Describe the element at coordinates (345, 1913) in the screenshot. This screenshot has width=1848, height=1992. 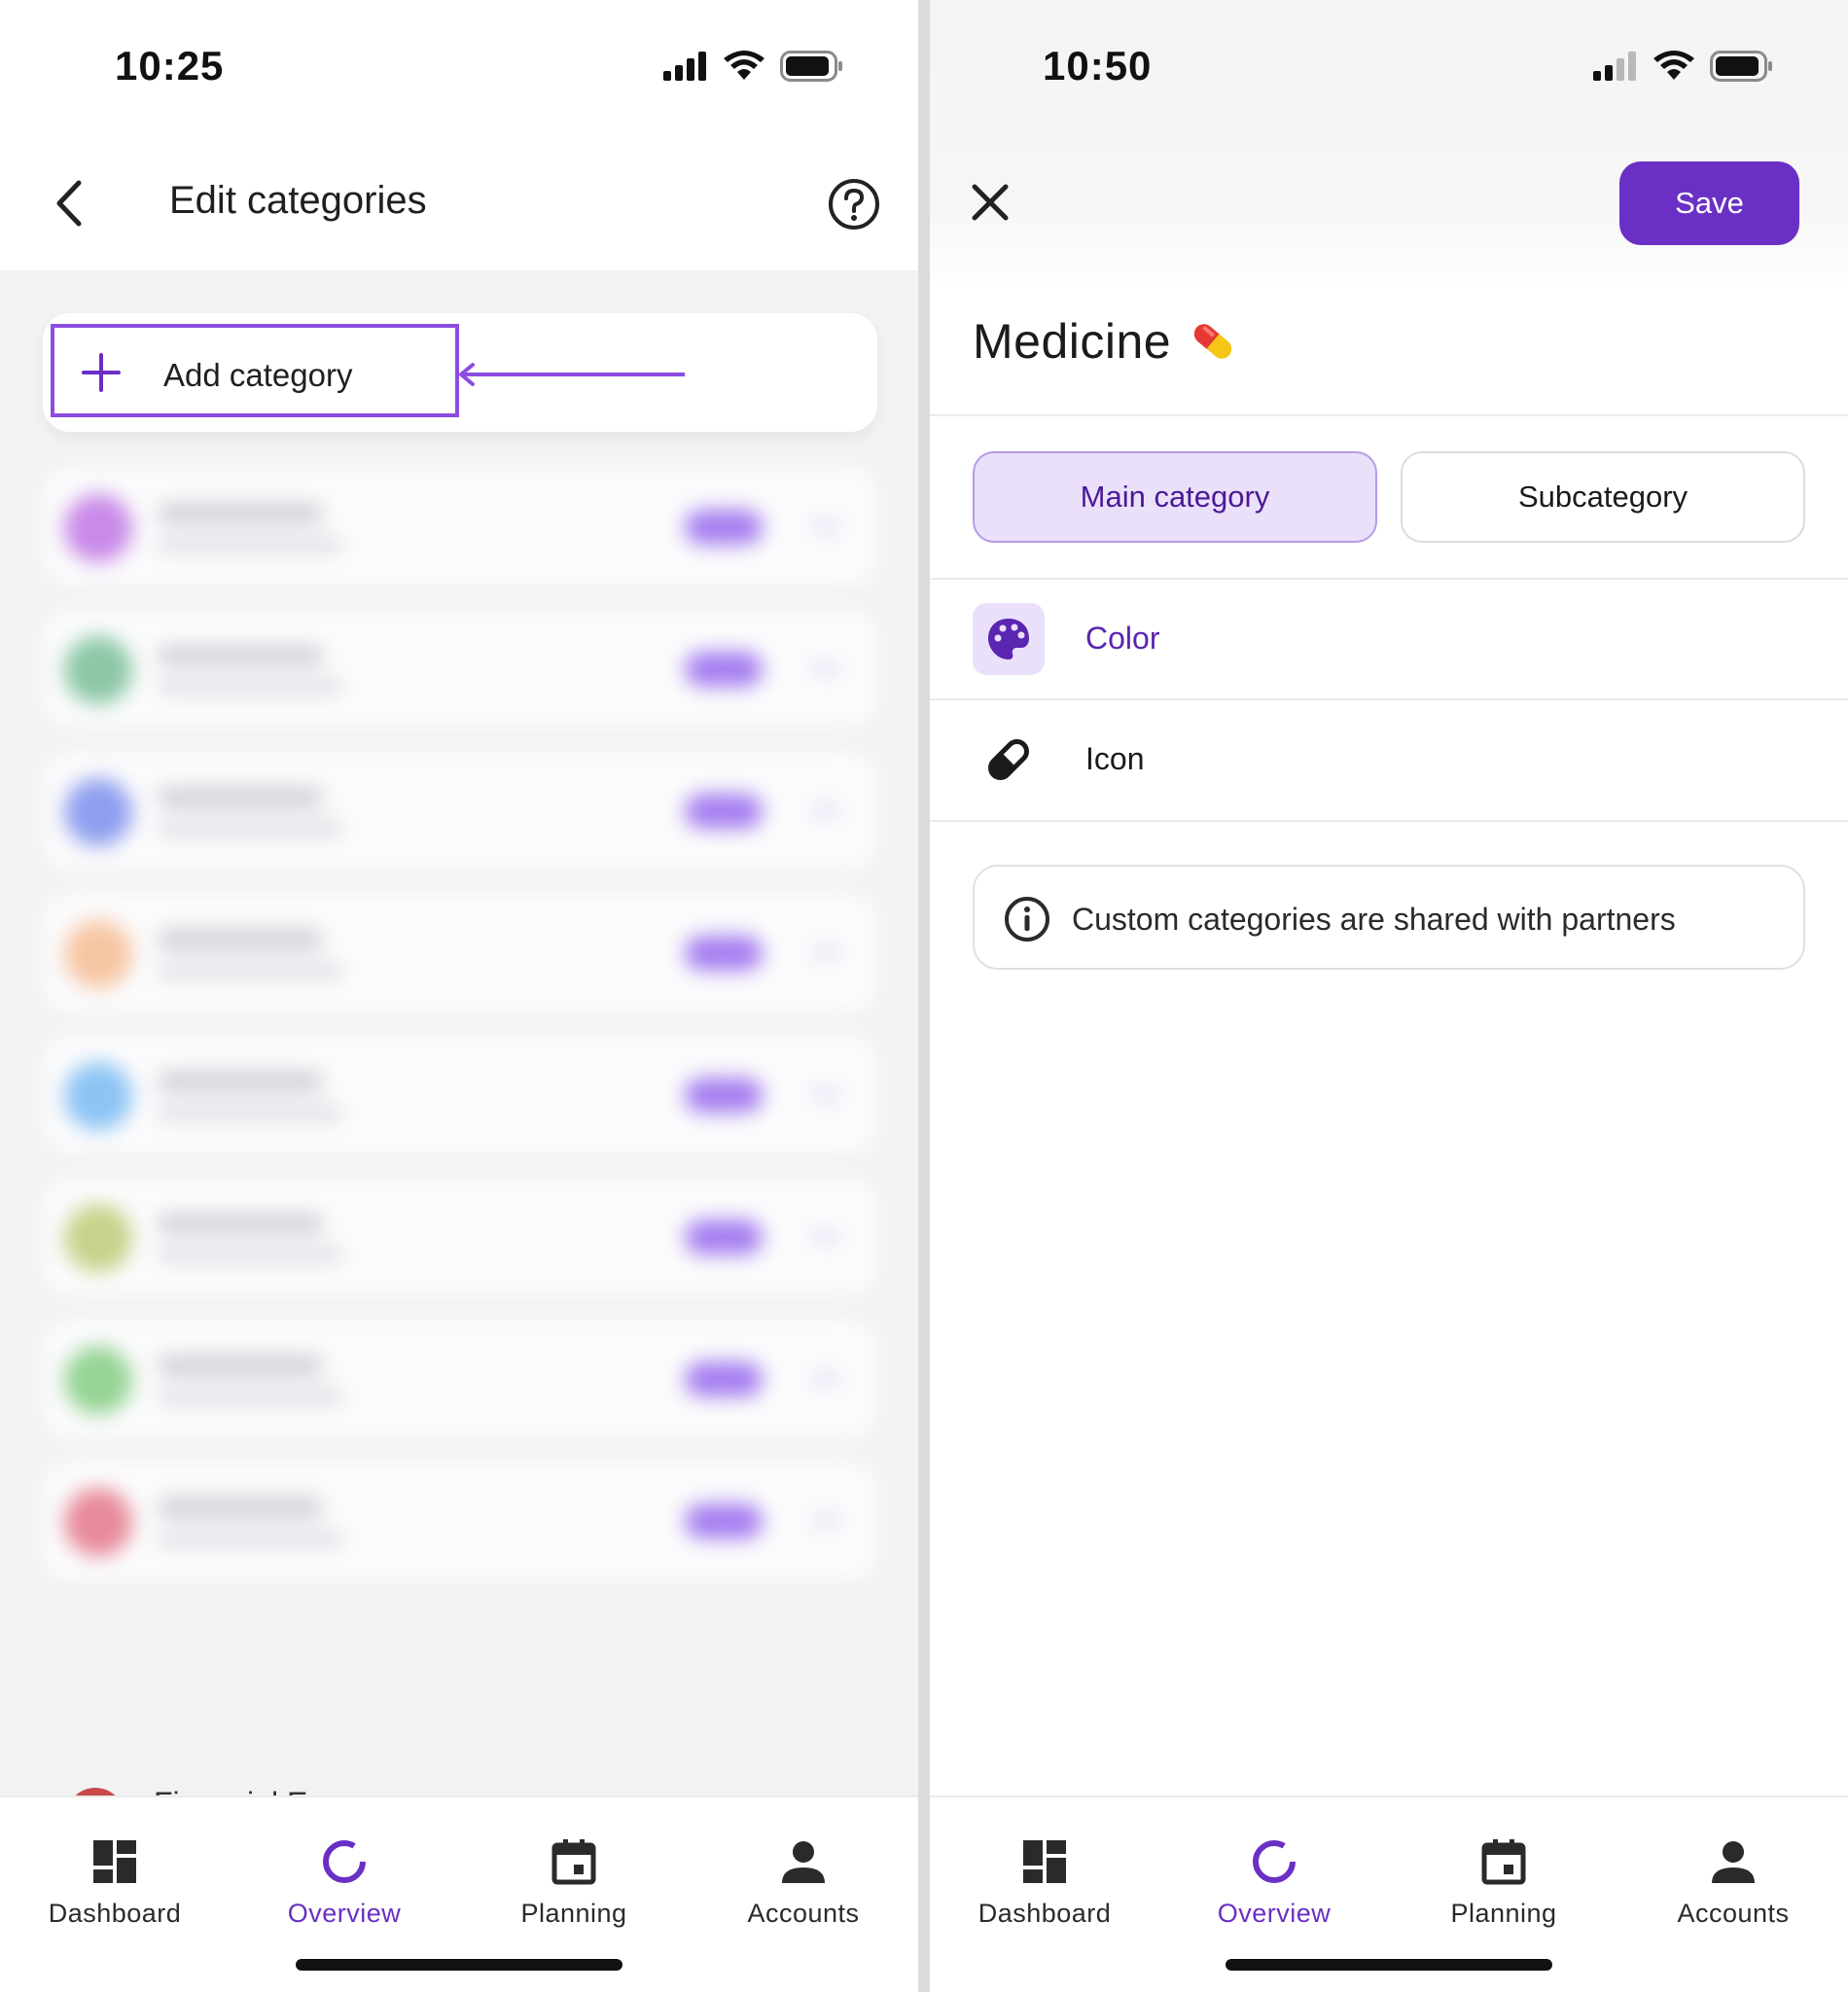
I see `tab-label: Overview` at that location.